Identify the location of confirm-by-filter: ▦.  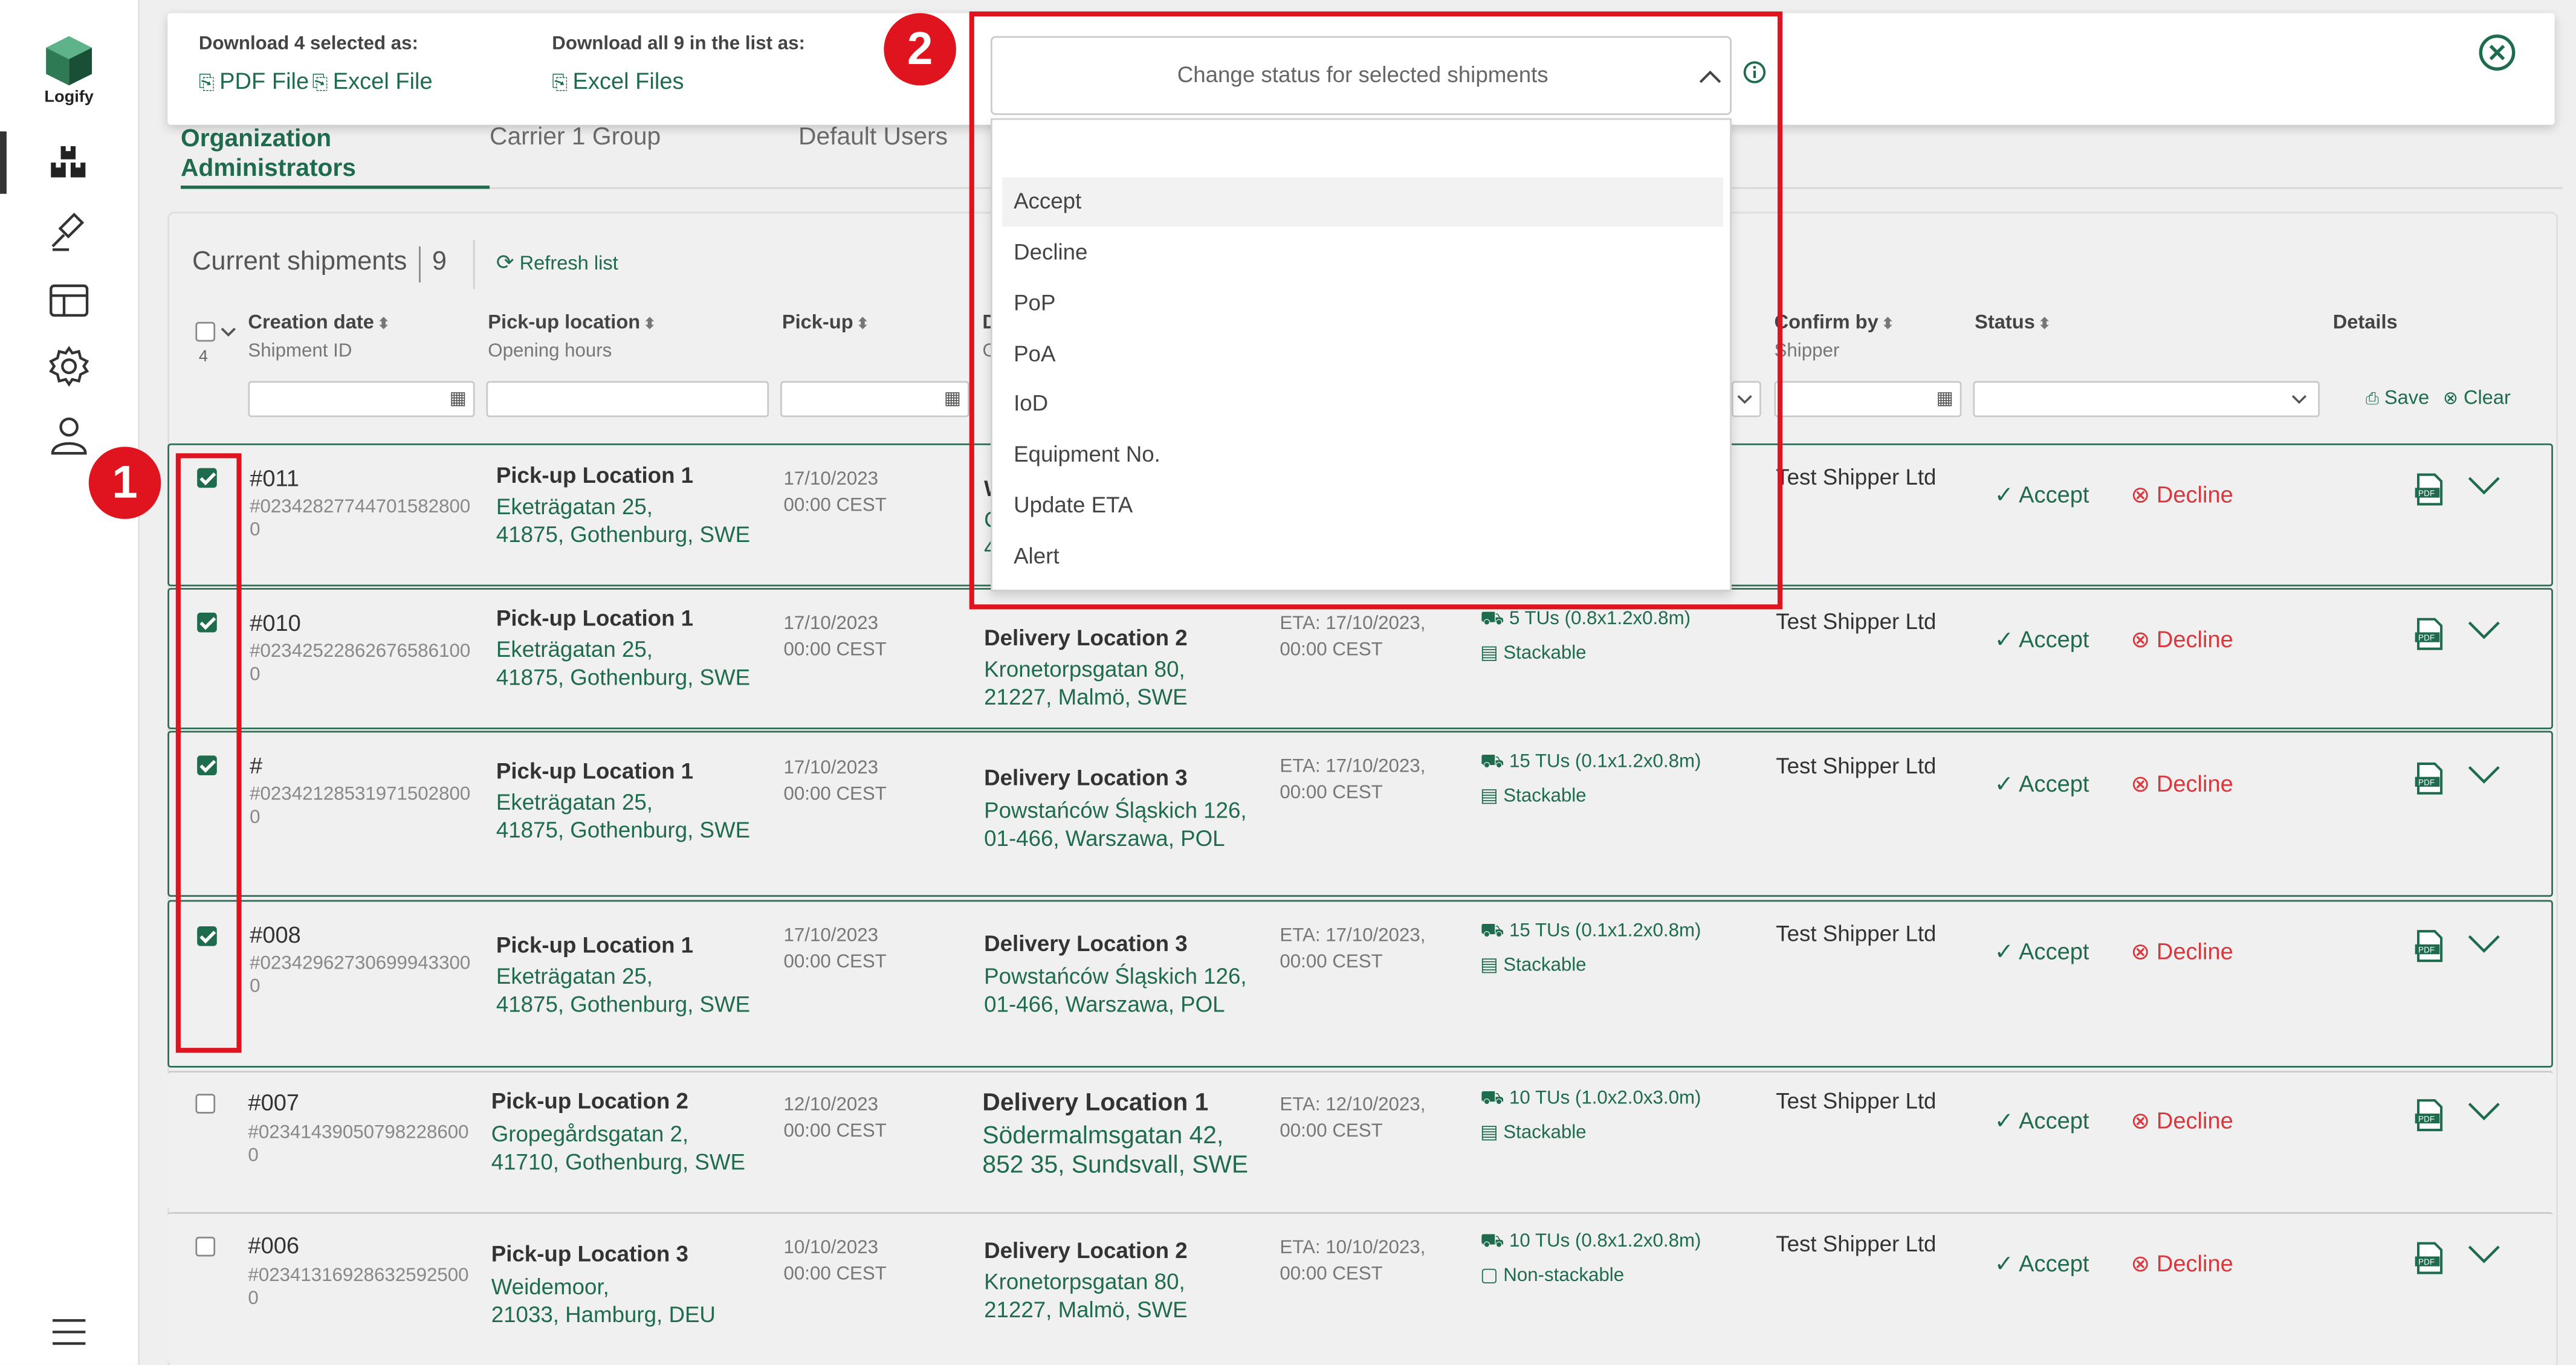
(1868, 399).